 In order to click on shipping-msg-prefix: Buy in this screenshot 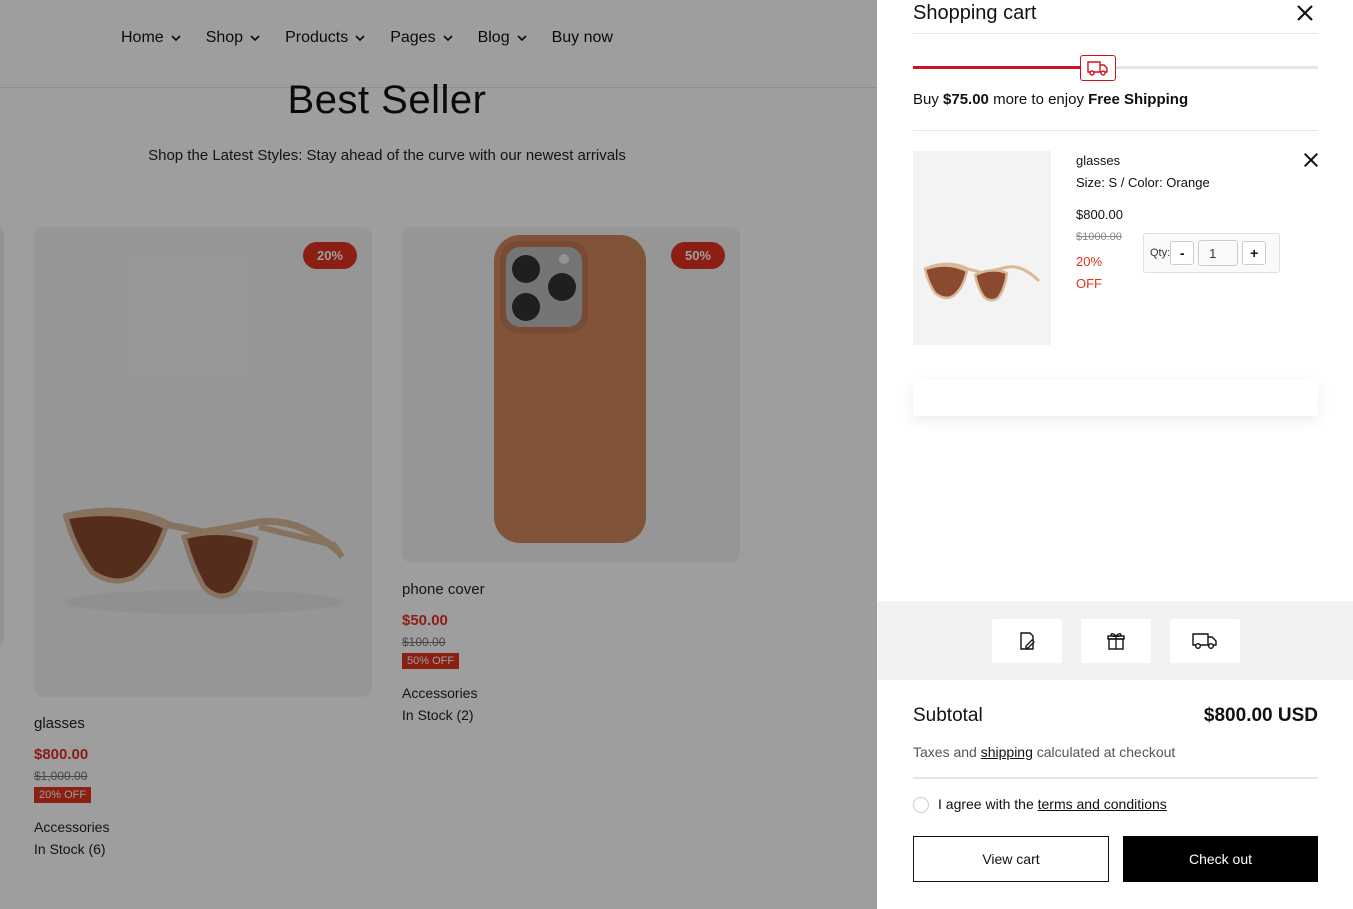, I will do `click(928, 99)`.